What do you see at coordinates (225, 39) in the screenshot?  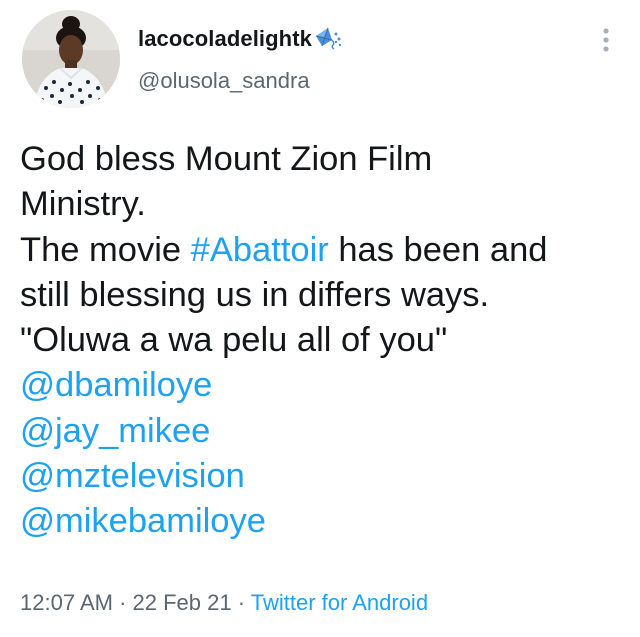 I see `display-name: lacocoladelightk` at bounding box center [225, 39].